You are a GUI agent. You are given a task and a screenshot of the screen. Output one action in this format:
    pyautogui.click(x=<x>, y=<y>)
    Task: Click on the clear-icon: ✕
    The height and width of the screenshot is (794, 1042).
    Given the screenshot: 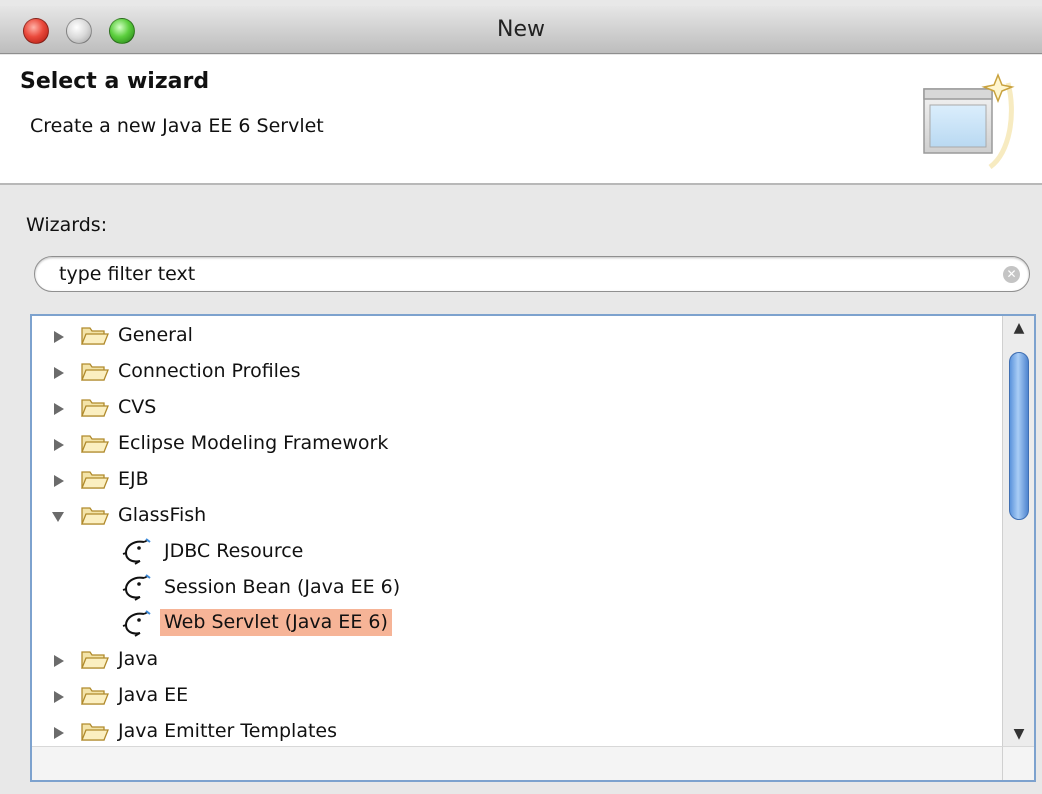 What is the action you would take?
    pyautogui.click(x=1011, y=274)
    